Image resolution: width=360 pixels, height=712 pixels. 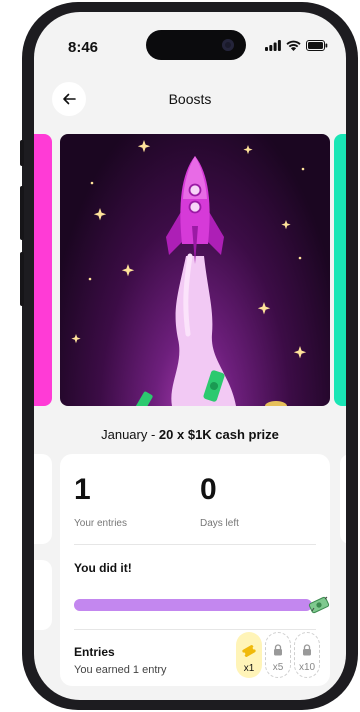 I want to click on multiplier-x10: x10, so click(x=307, y=655).